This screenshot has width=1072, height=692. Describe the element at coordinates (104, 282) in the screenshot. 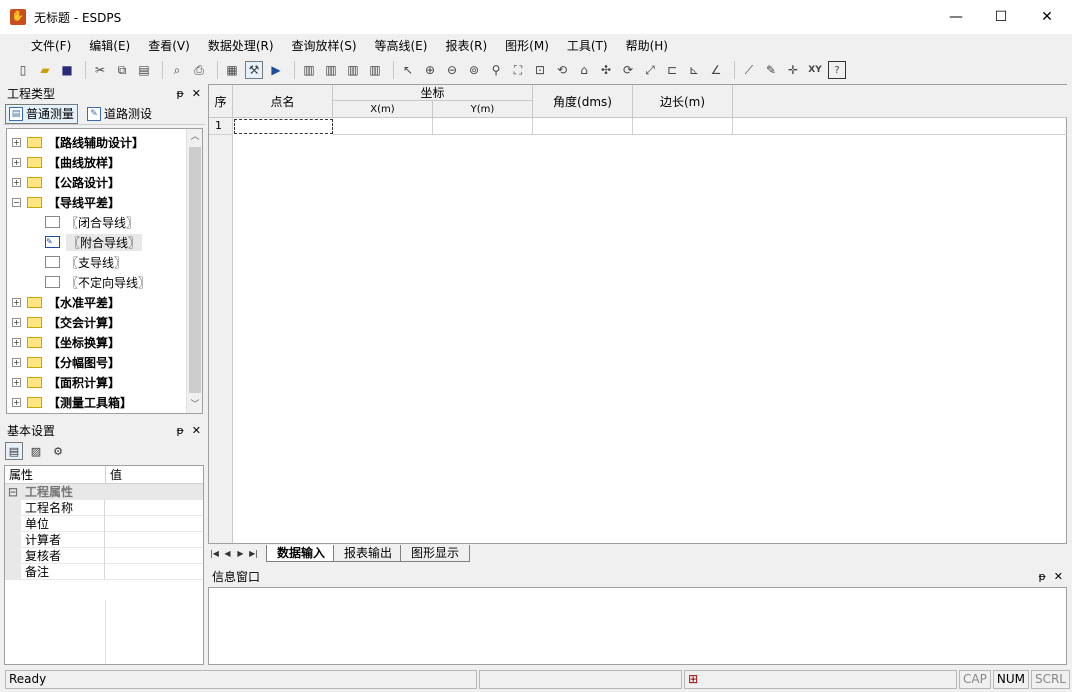

I see `tree-item-unoriented-traverse: 〖不定向导线〗` at that location.